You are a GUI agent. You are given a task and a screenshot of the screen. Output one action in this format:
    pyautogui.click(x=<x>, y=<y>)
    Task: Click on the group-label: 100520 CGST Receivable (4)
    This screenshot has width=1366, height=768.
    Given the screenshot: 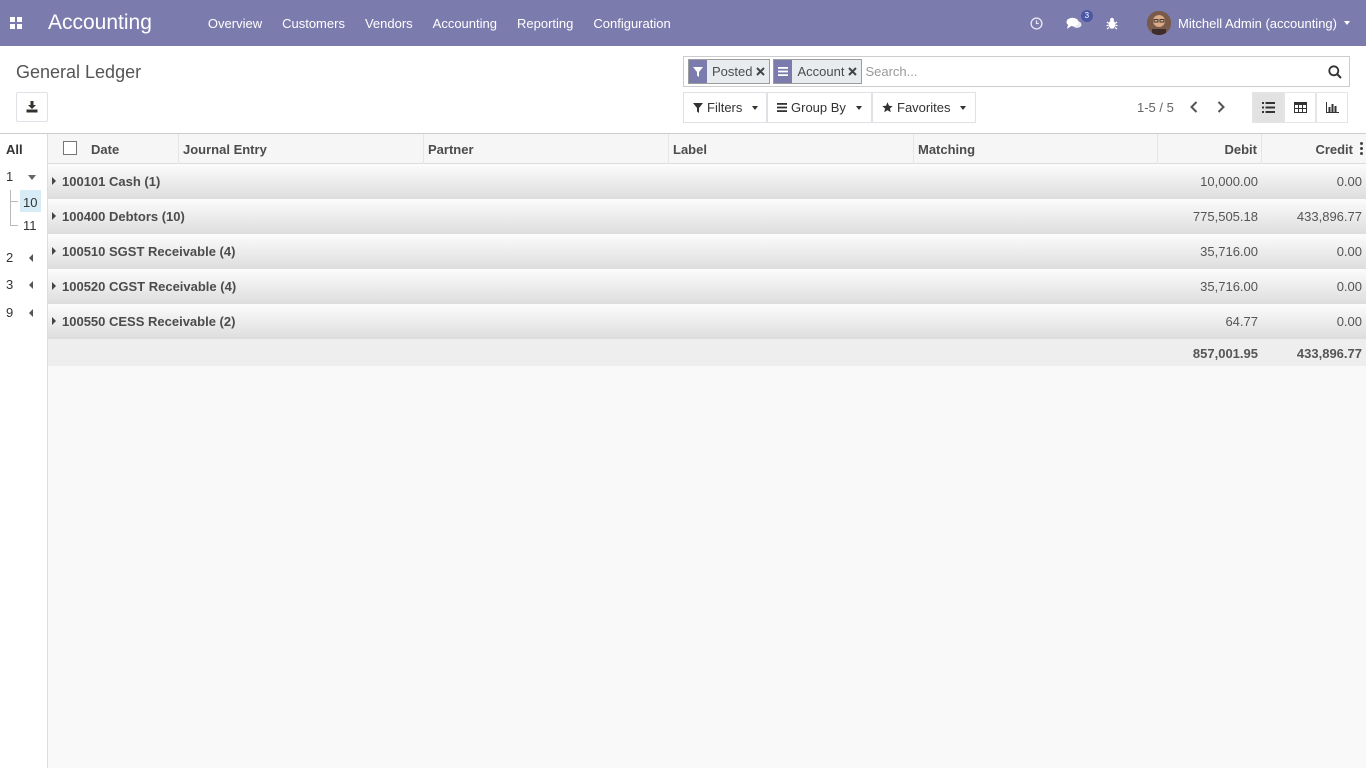 What is the action you would take?
    pyautogui.click(x=149, y=286)
    